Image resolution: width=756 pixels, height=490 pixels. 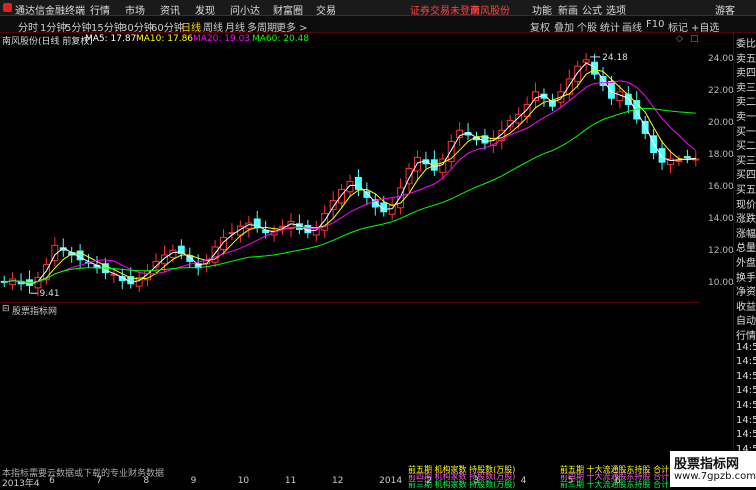 I want to click on time-tick-label: 5, so click(x=570, y=481).